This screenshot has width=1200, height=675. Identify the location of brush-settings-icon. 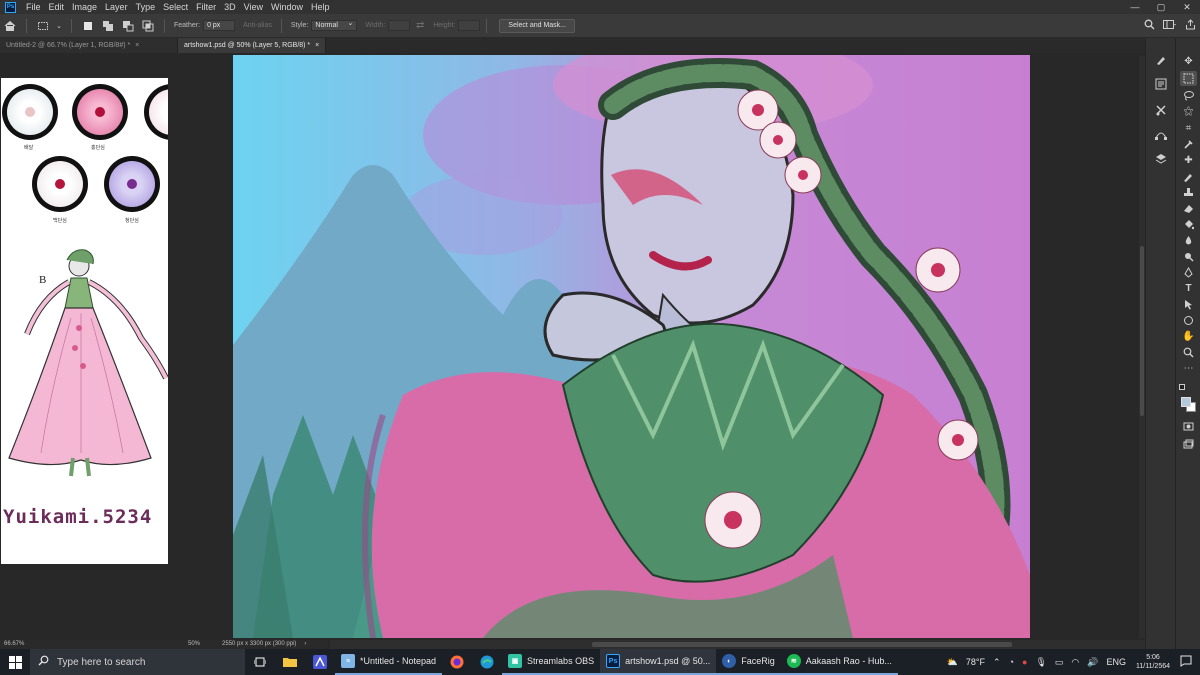
(1161, 60).